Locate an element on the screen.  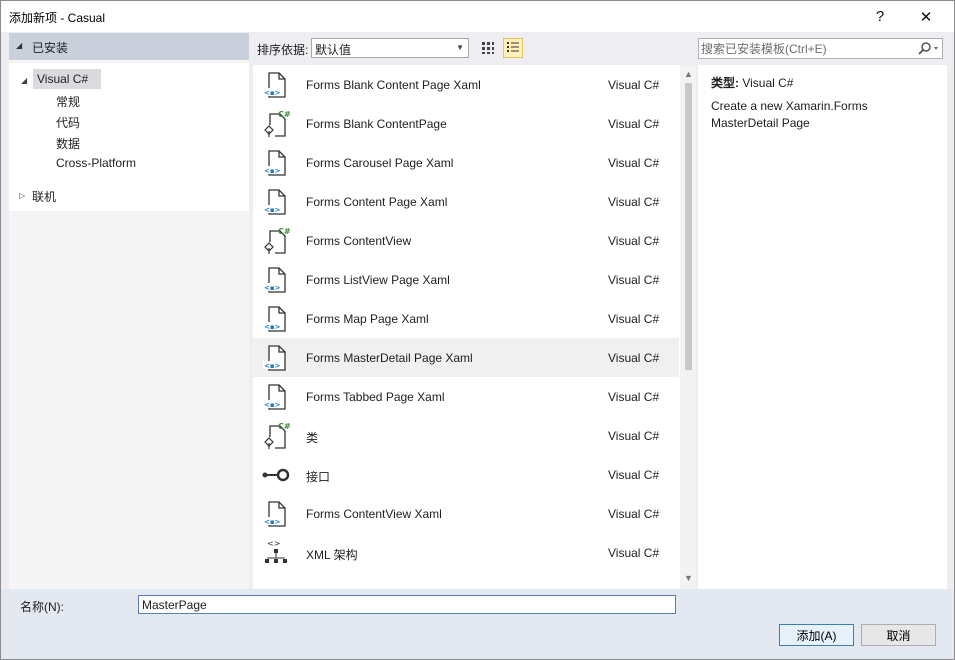
cancel-button: 取消 is located at coordinates (898, 635).